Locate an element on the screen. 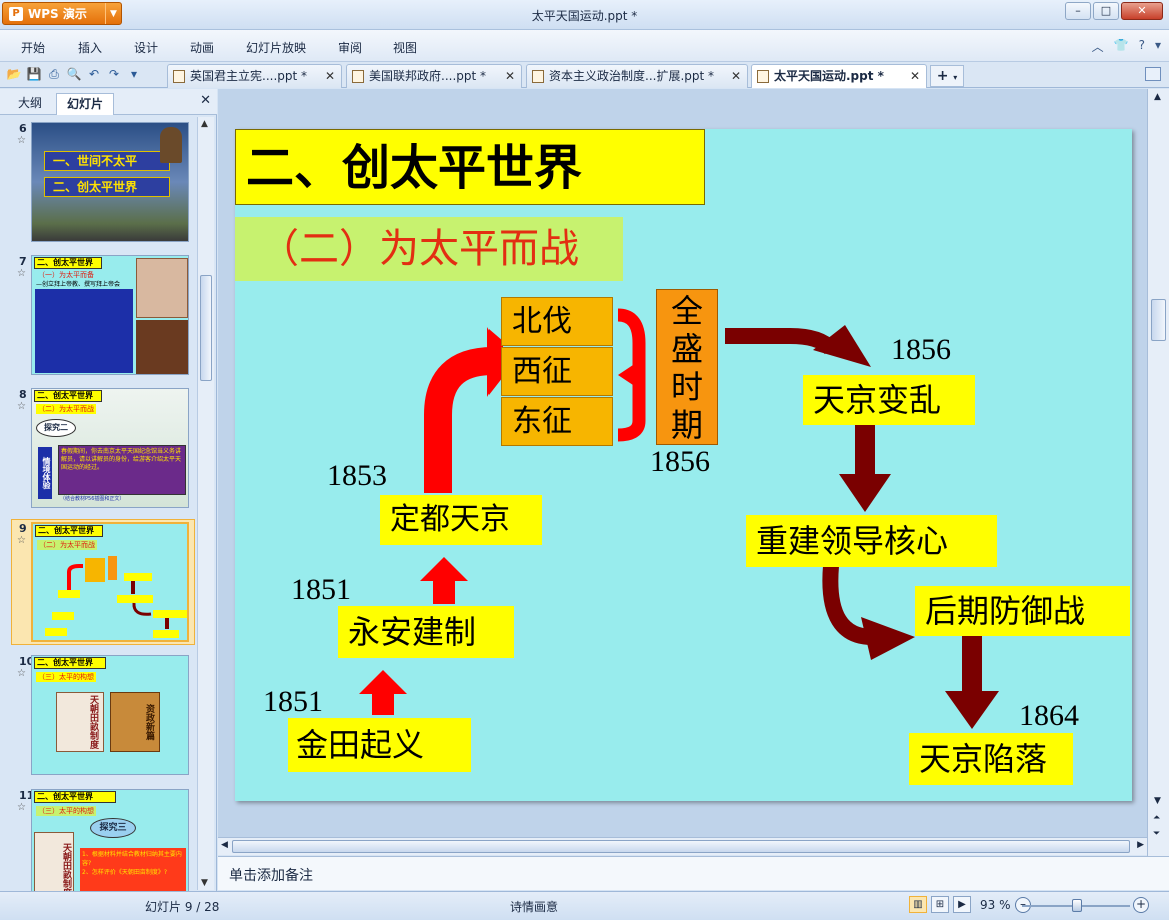  close-panel-icon: ✕ is located at coordinates (205, 100).